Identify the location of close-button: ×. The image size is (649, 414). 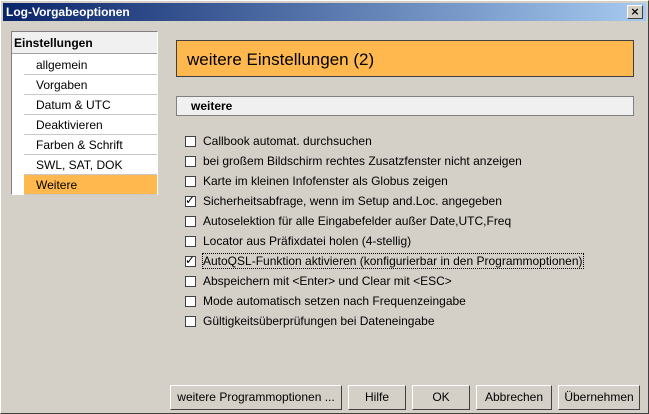
(635, 12).